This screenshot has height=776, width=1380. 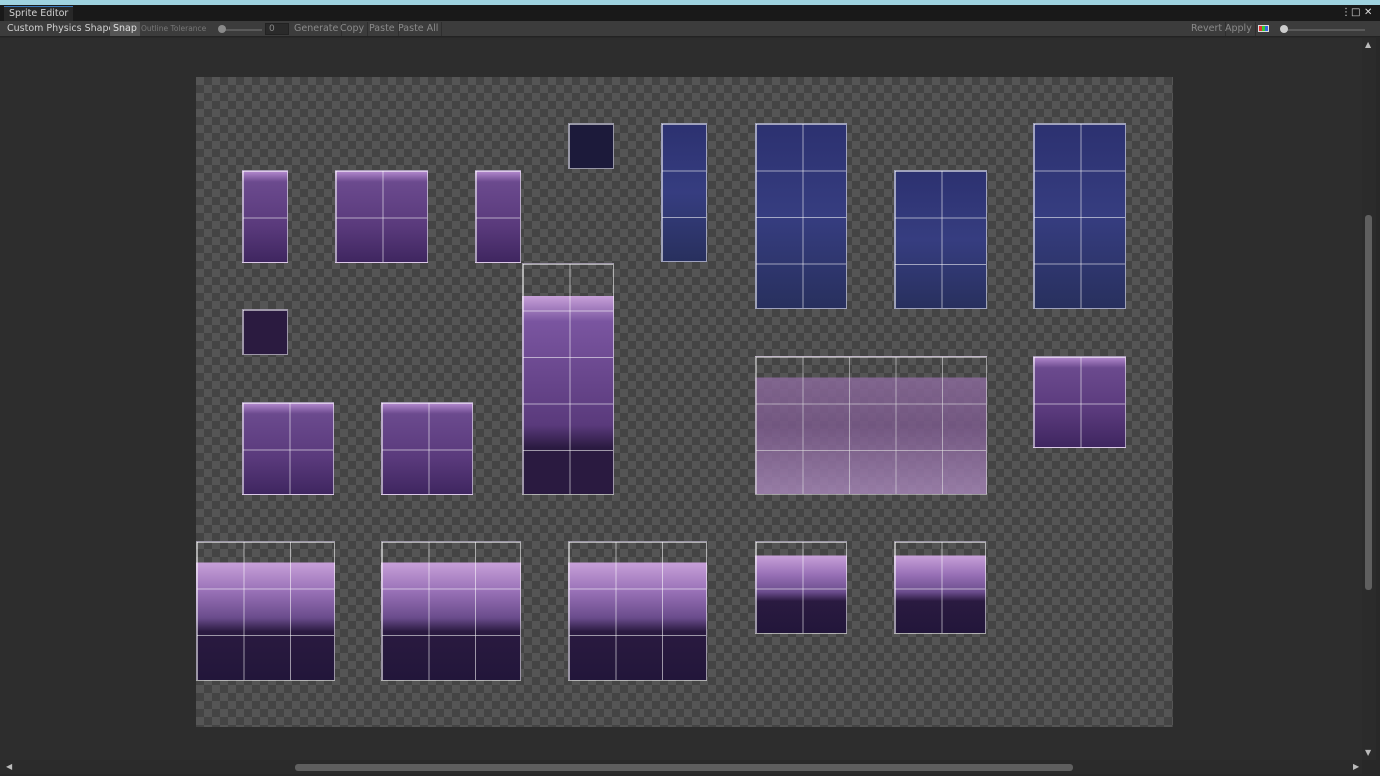 What do you see at coordinates (39, 13) in the screenshot?
I see `tab-sprite-editor: Sprite Editor` at bounding box center [39, 13].